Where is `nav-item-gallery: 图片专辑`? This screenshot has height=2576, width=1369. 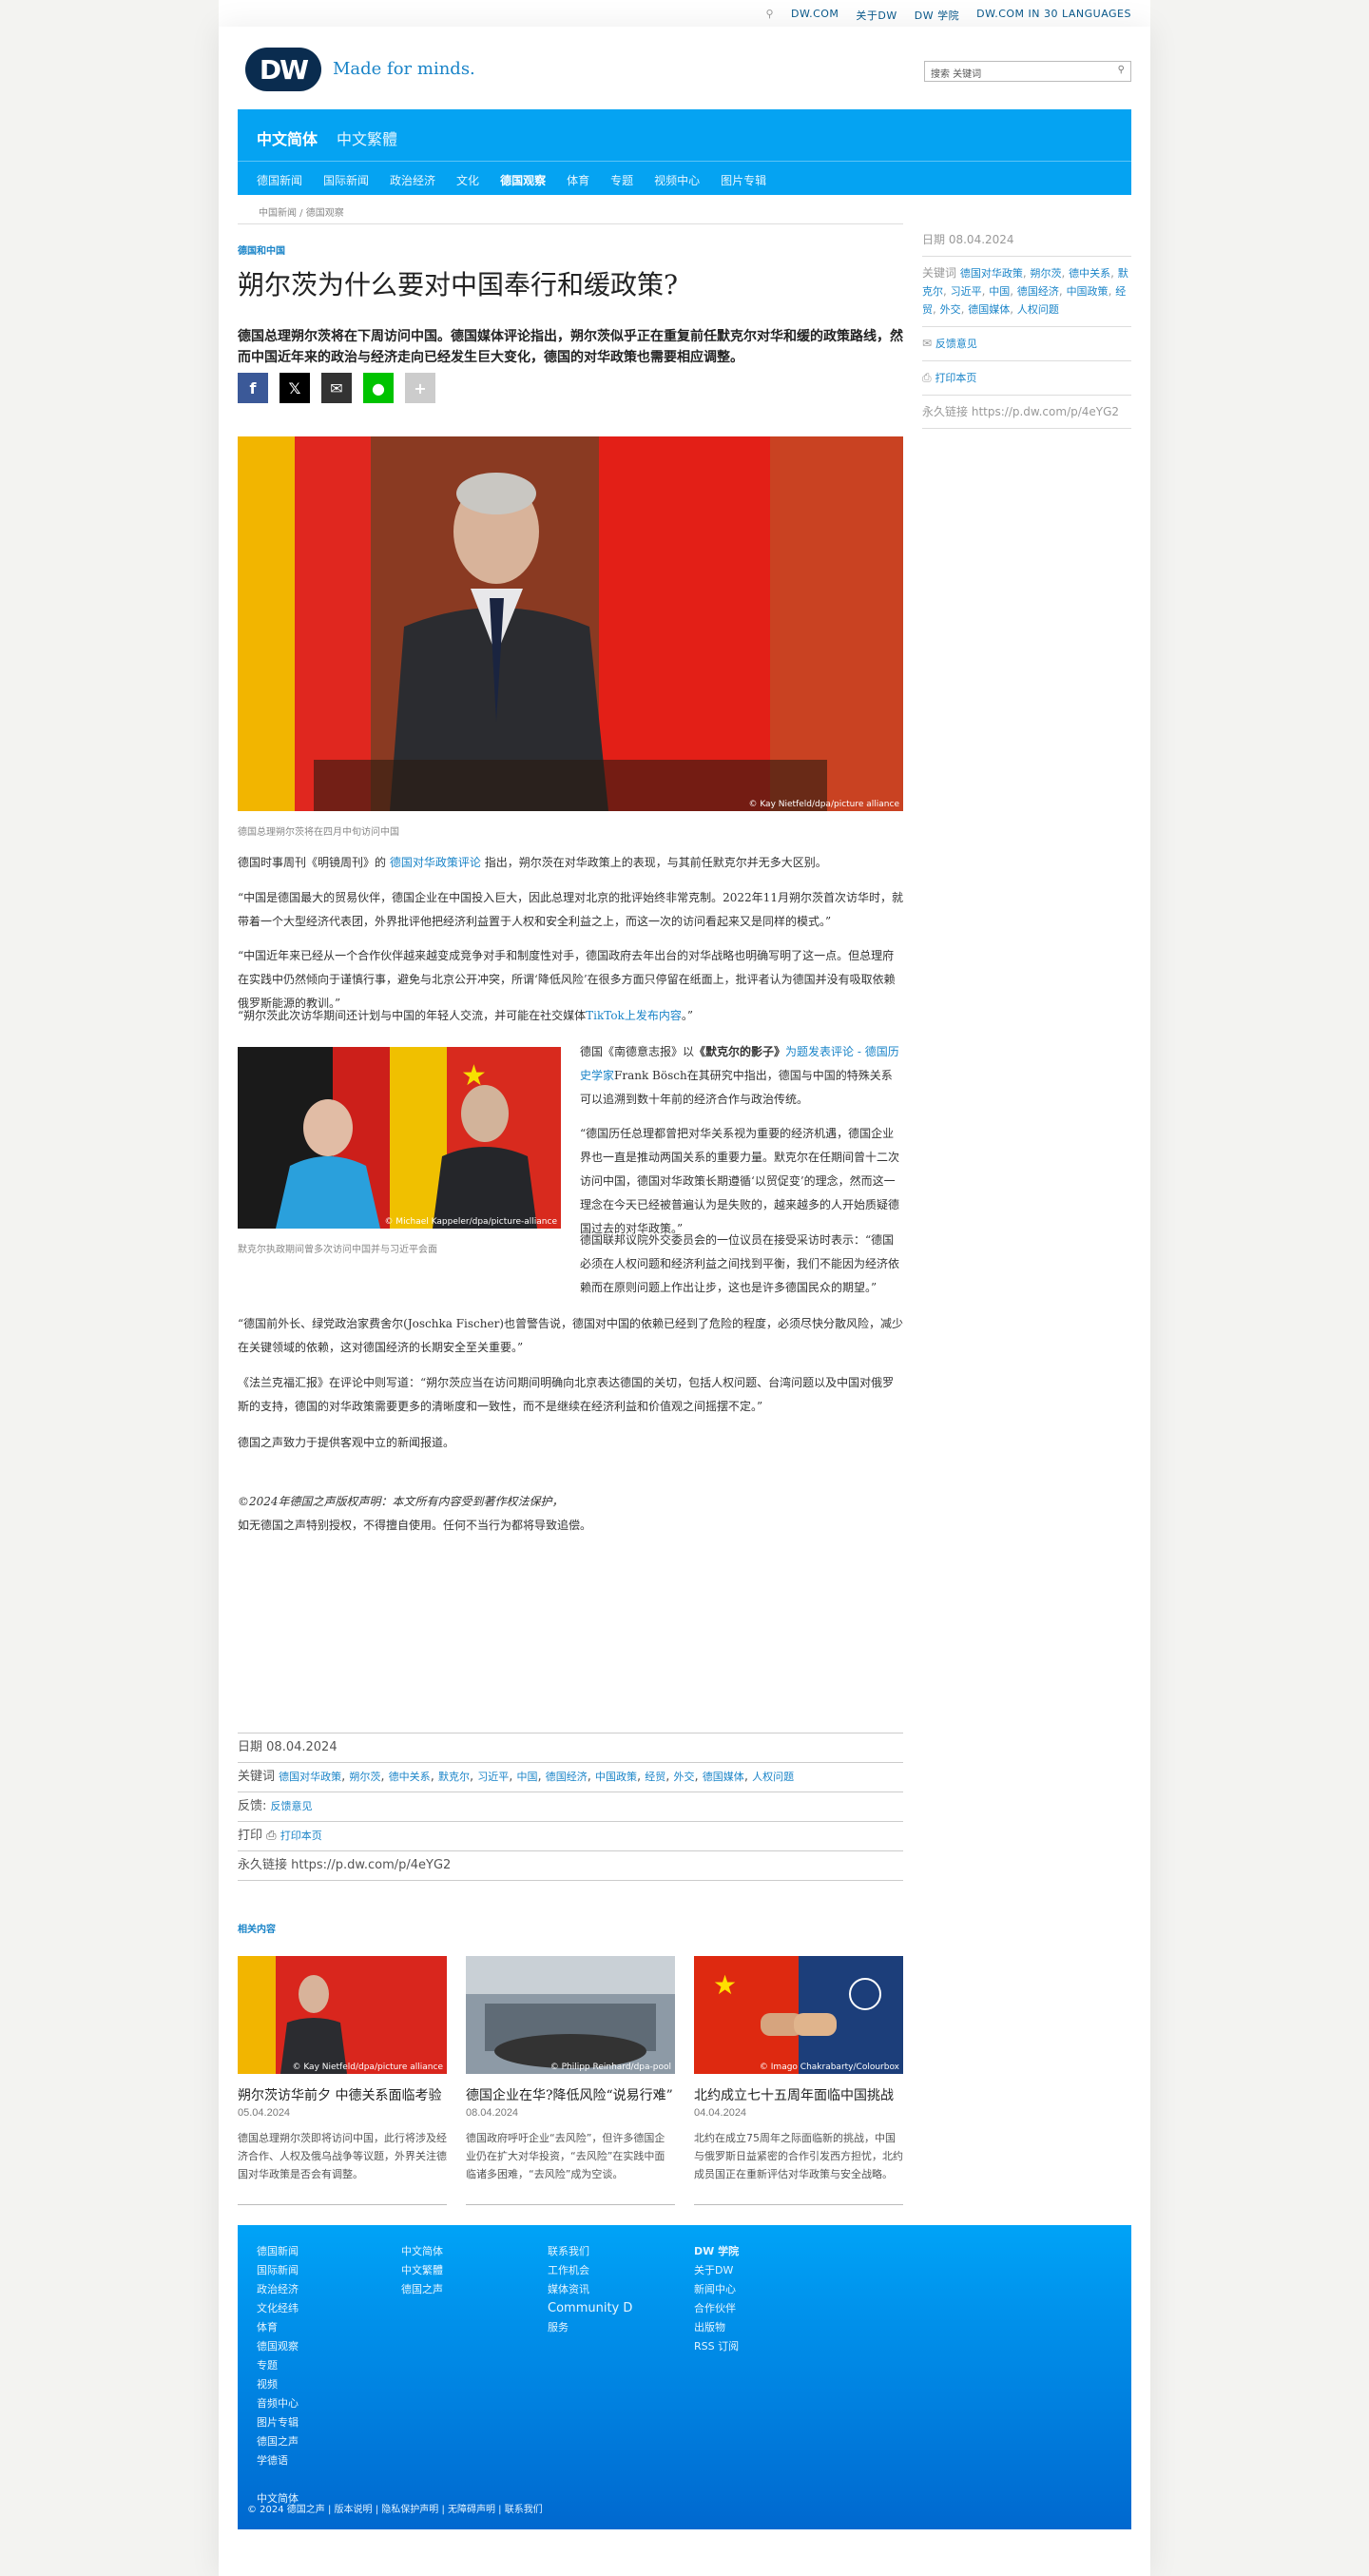 nav-item-gallery: 图片专辑 is located at coordinates (743, 180).